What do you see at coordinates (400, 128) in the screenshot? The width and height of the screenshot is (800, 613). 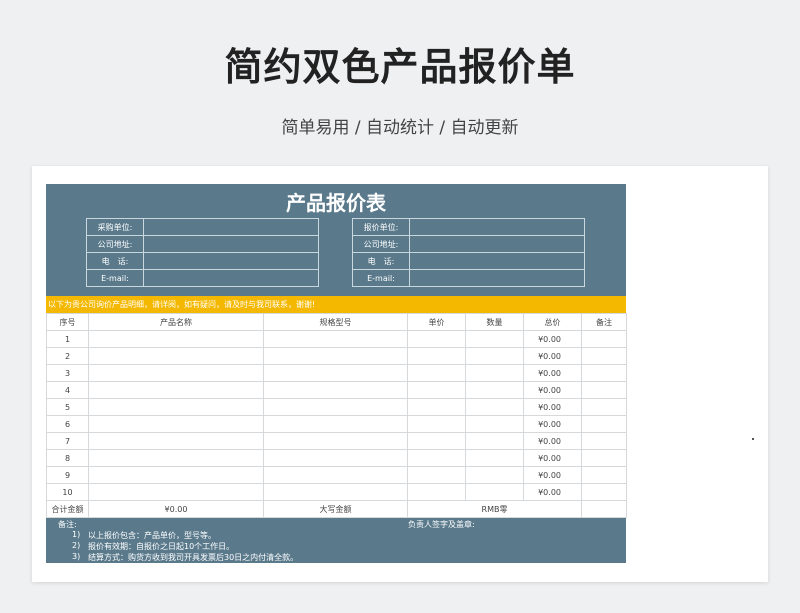 I see `page-subtitle: 简单易用 / 自动统计 / 自动更新` at bounding box center [400, 128].